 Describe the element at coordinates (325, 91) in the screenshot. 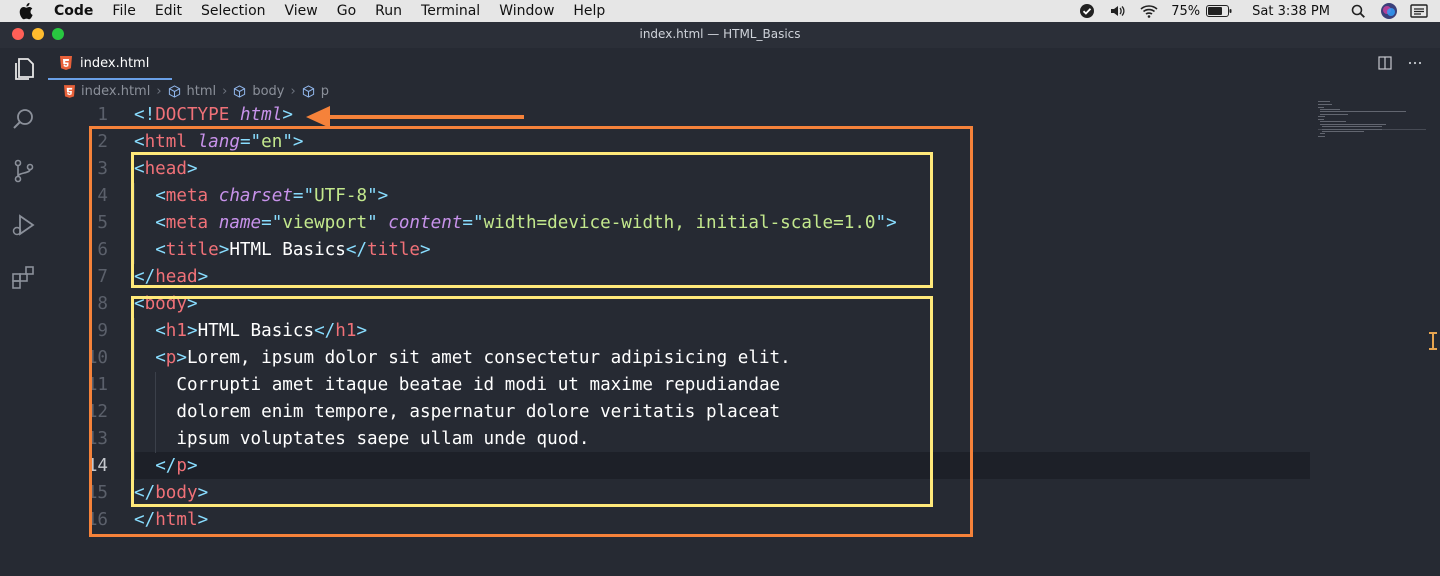

I see `breadcrumb-p: p` at that location.